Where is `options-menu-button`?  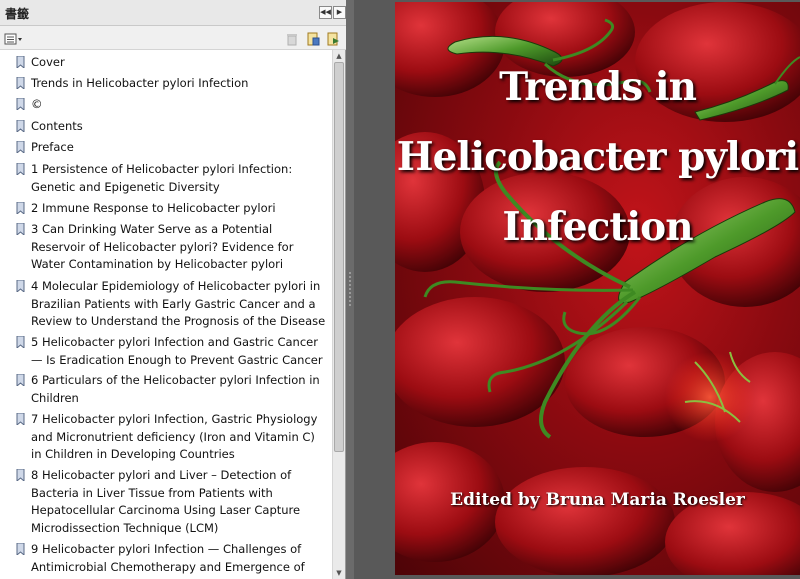
options-menu-button is located at coordinates (13, 38).